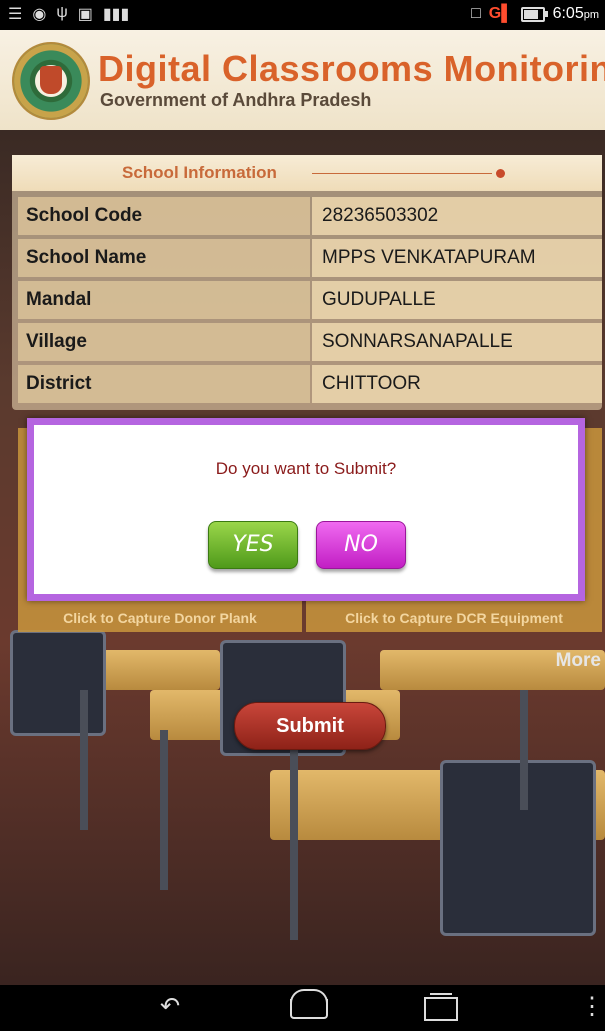  What do you see at coordinates (457, 300) in the screenshot?
I see `info-value: GUDUPALLE` at bounding box center [457, 300].